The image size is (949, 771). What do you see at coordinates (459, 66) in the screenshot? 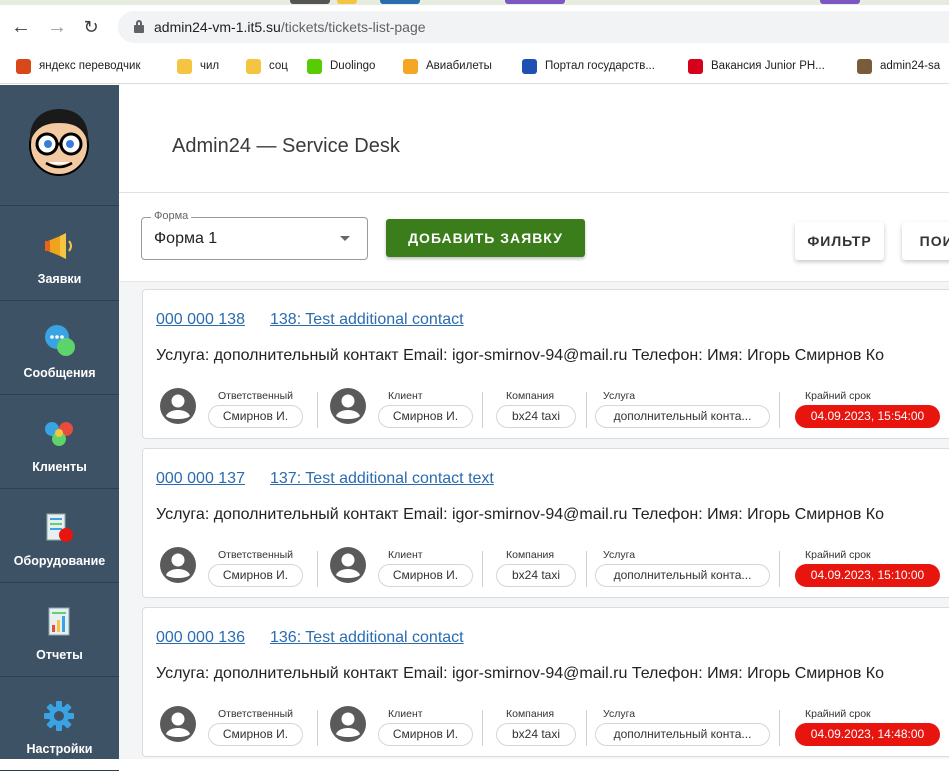
I see `bookmark-label: Авиабилеты` at bounding box center [459, 66].